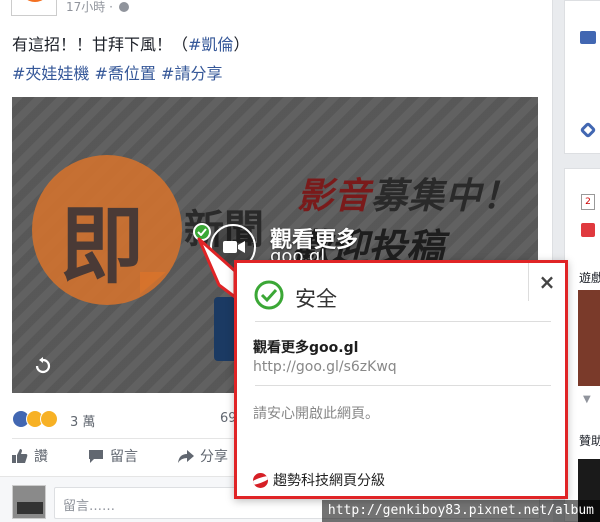 Image resolution: width=600 pixels, height=522 pixels. What do you see at coordinates (588, 130) in the screenshot?
I see `link-icon` at bounding box center [588, 130].